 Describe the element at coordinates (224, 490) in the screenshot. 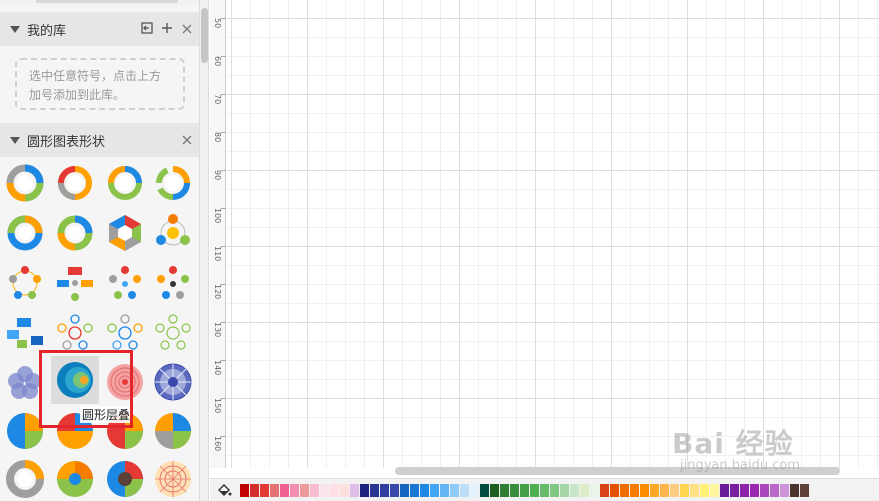

I see `paint-bucket-icon` at that location.